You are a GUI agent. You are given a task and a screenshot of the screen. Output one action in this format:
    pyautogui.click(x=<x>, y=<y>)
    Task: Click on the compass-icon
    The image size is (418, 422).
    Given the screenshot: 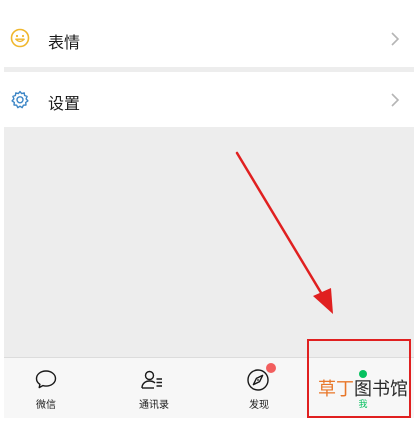 What is the action you would take?
    pyautogui.click(x=258, y=380)
    